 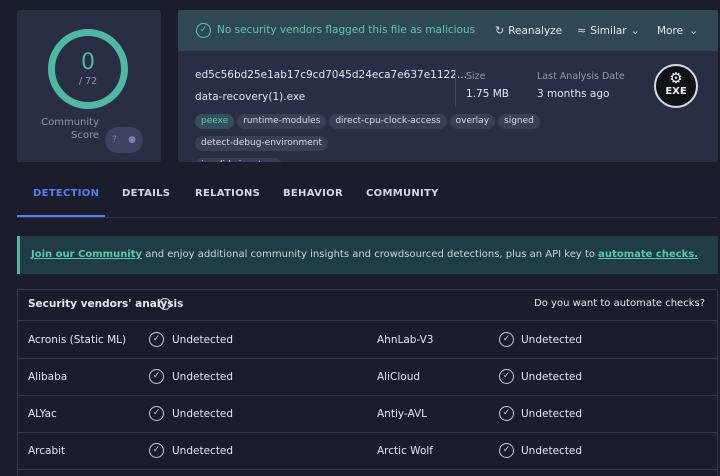 I want to click on automate-checks-question: Do you want to automate checks?, so click(x=619, y=303).